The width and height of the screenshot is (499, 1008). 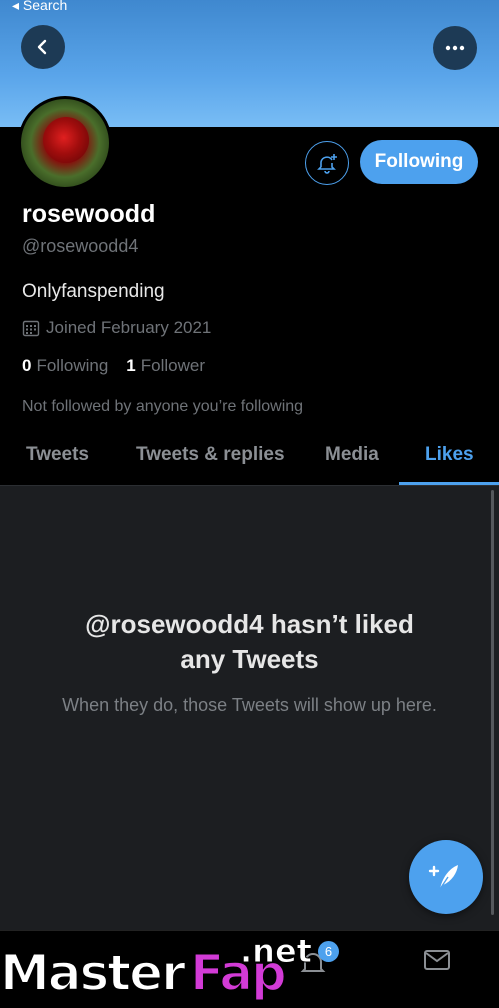 What do you see at coordinates (492, 702) in the screenshot?
I see `scrollbar` at bounding box center [492, 702].